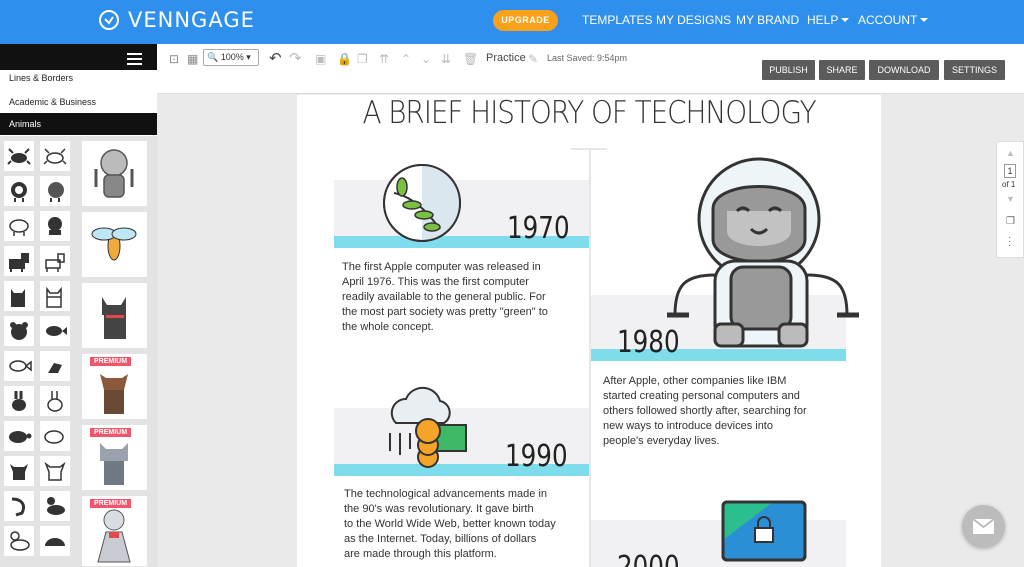  I want to click on category-academic-business: Academic & Business, so click(78, 102).